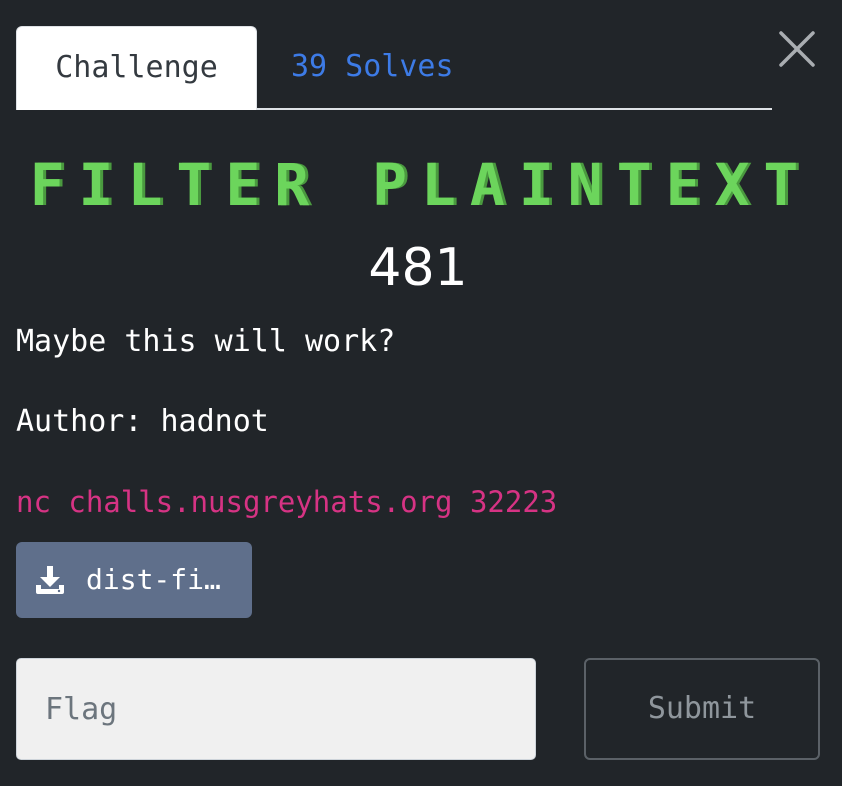 The height and width of the screenshot is (786, 842). I want to click on challenge-author: Author: hadnot, so click(142, 421).